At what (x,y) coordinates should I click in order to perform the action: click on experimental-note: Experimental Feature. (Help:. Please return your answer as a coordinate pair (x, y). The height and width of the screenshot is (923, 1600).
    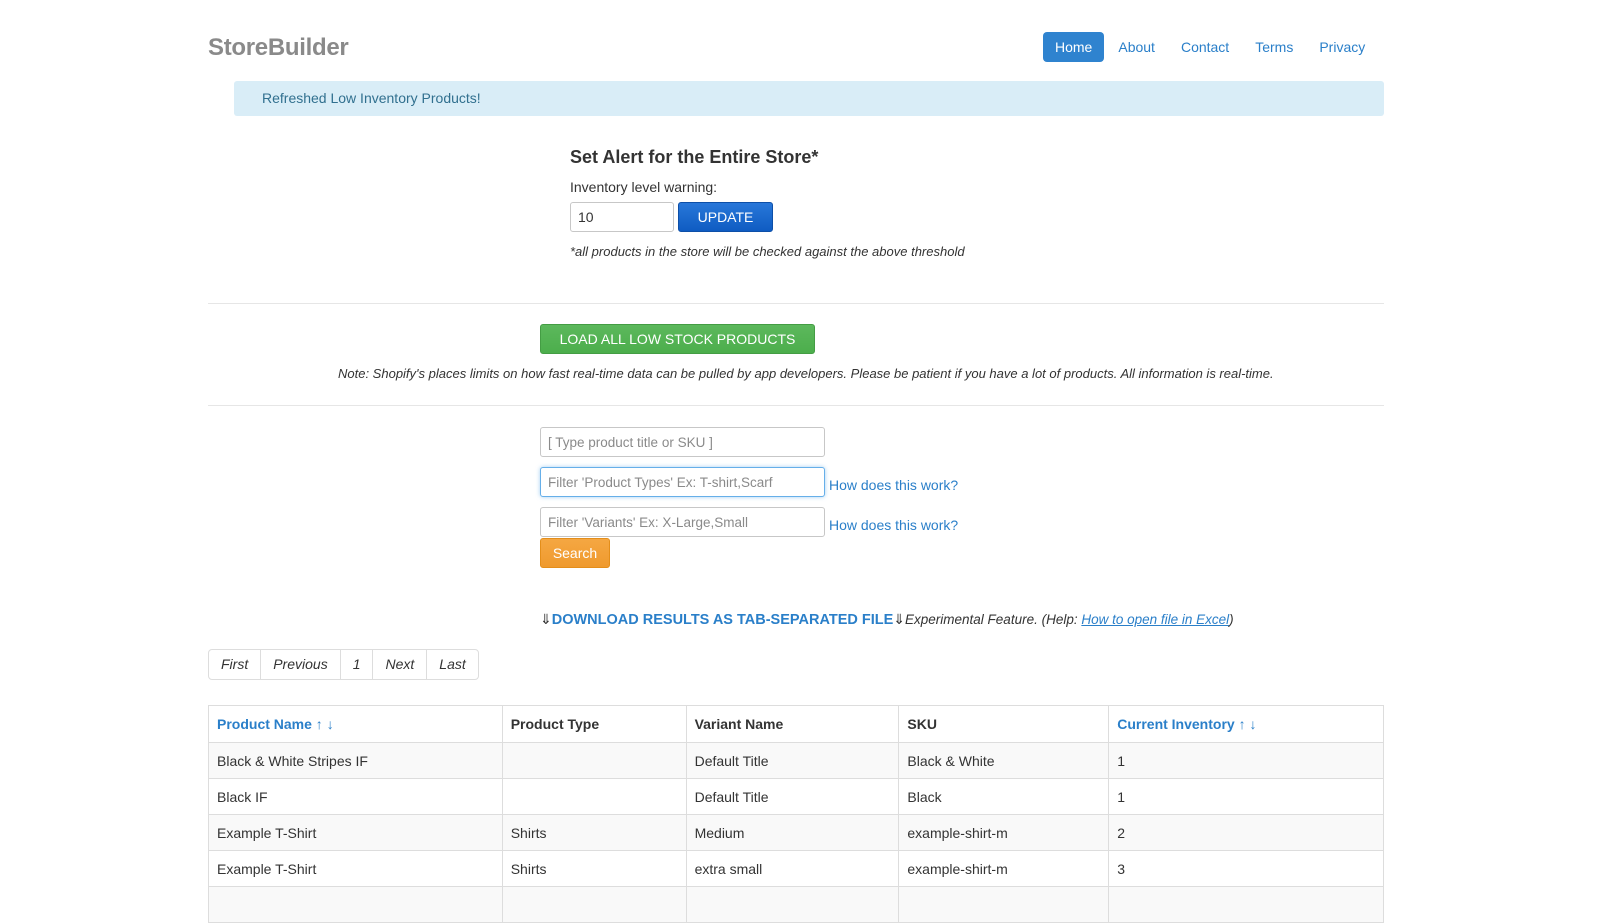
    Looking at the image, I should click on (993, 619).